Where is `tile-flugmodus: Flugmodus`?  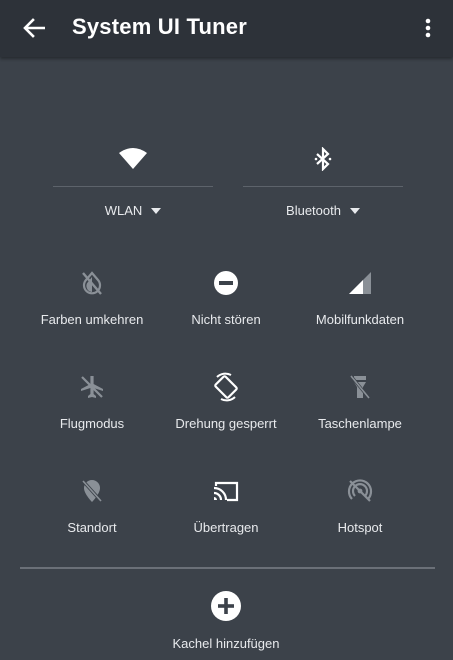 tile-flugmodus: Flugmodus is located at coordinates (92, 411).